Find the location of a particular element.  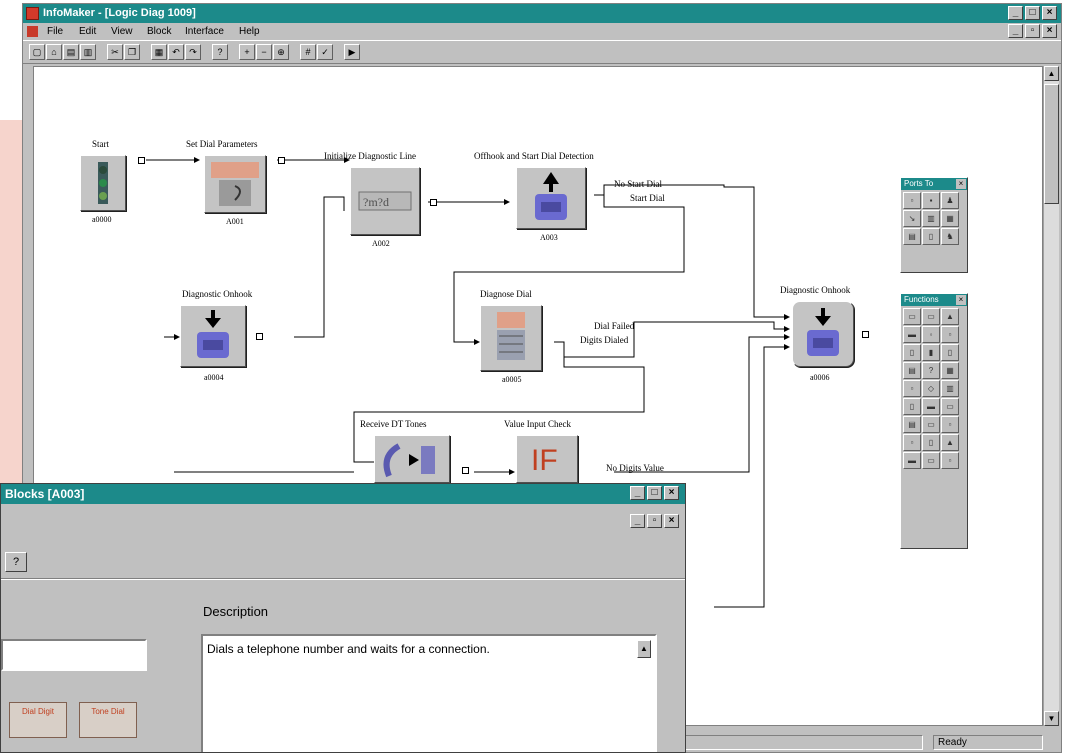

scroll-down-icon: ▼ is located at coordinates (1051, 718).